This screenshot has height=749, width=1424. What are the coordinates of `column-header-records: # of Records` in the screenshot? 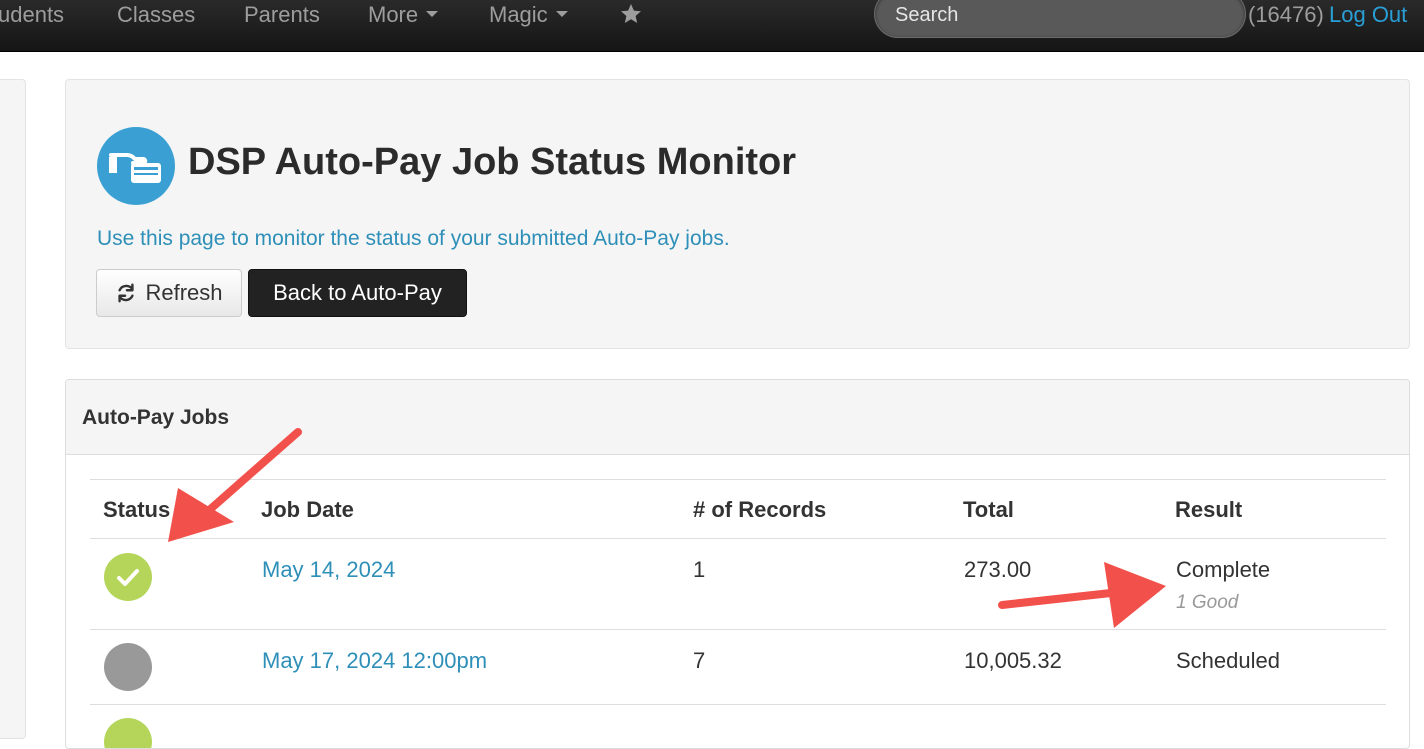 It's located at (759, 510).